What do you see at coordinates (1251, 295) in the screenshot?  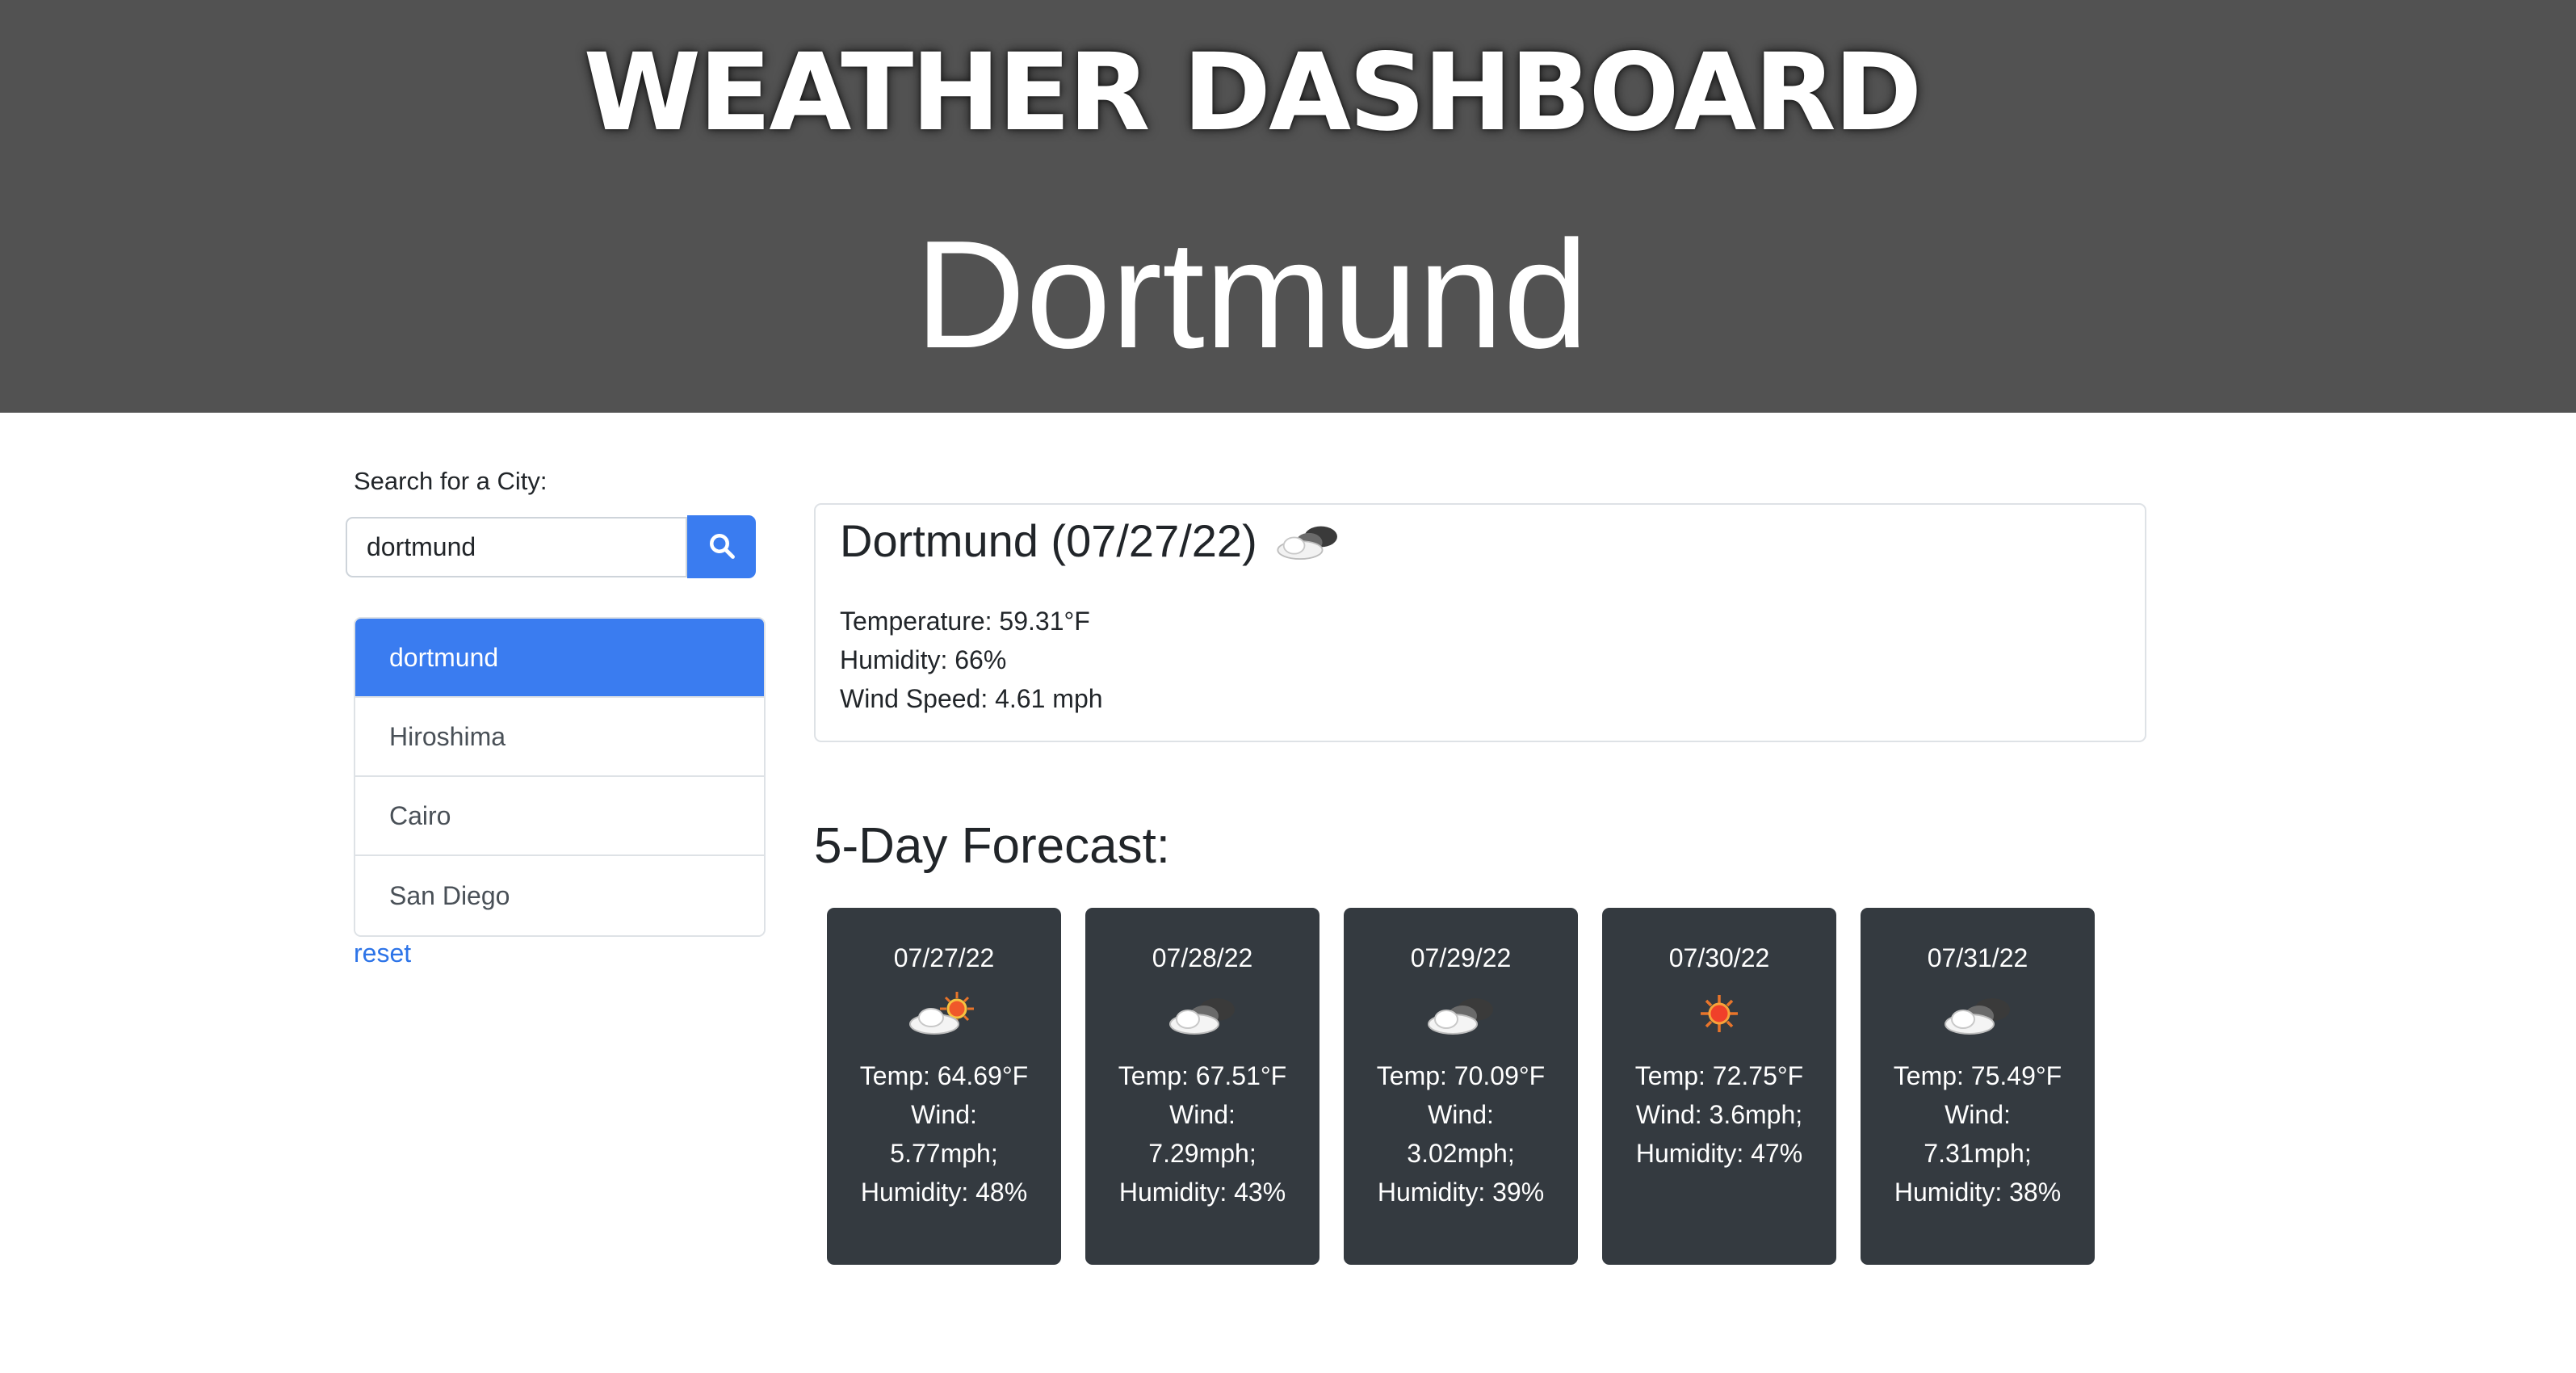 I see `city-heading: Dortmund` at bounding box center [1251, 295].